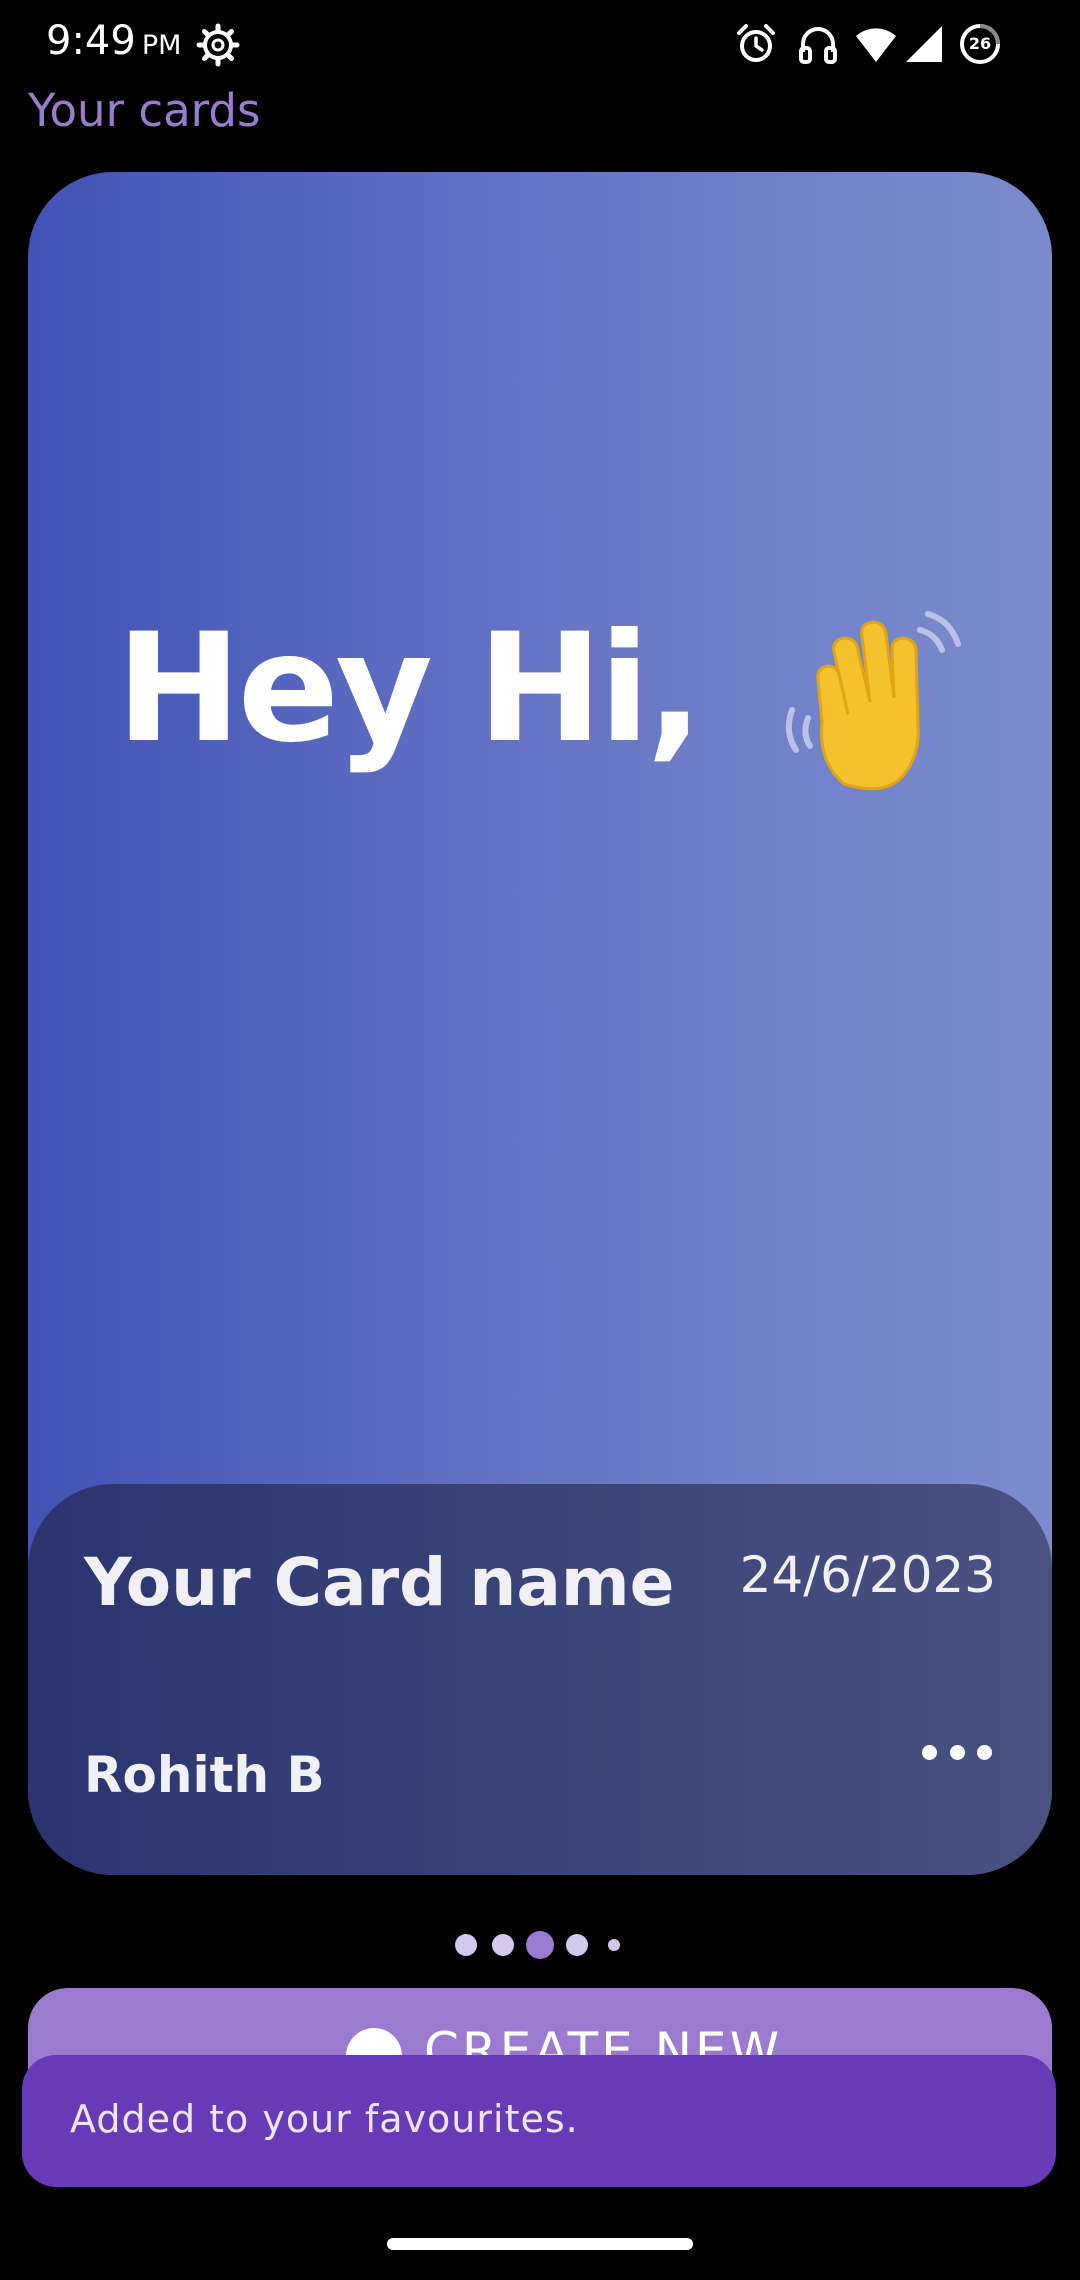 The image size is (1080, 2280). I want to click on page-title: Your cards, so click(144, 110).